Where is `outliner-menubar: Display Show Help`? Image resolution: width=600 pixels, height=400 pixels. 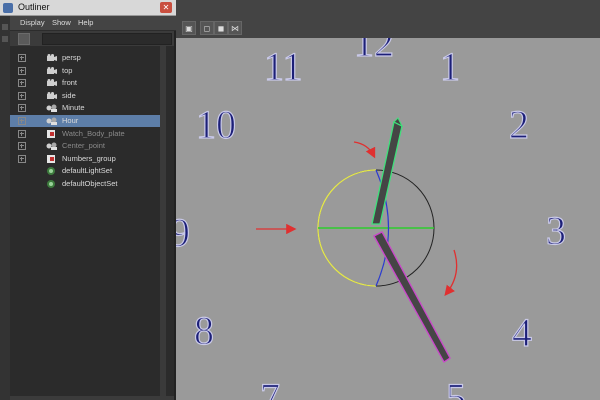 outliner-menubar: Display Show Help is located at coordinates (93, 23).